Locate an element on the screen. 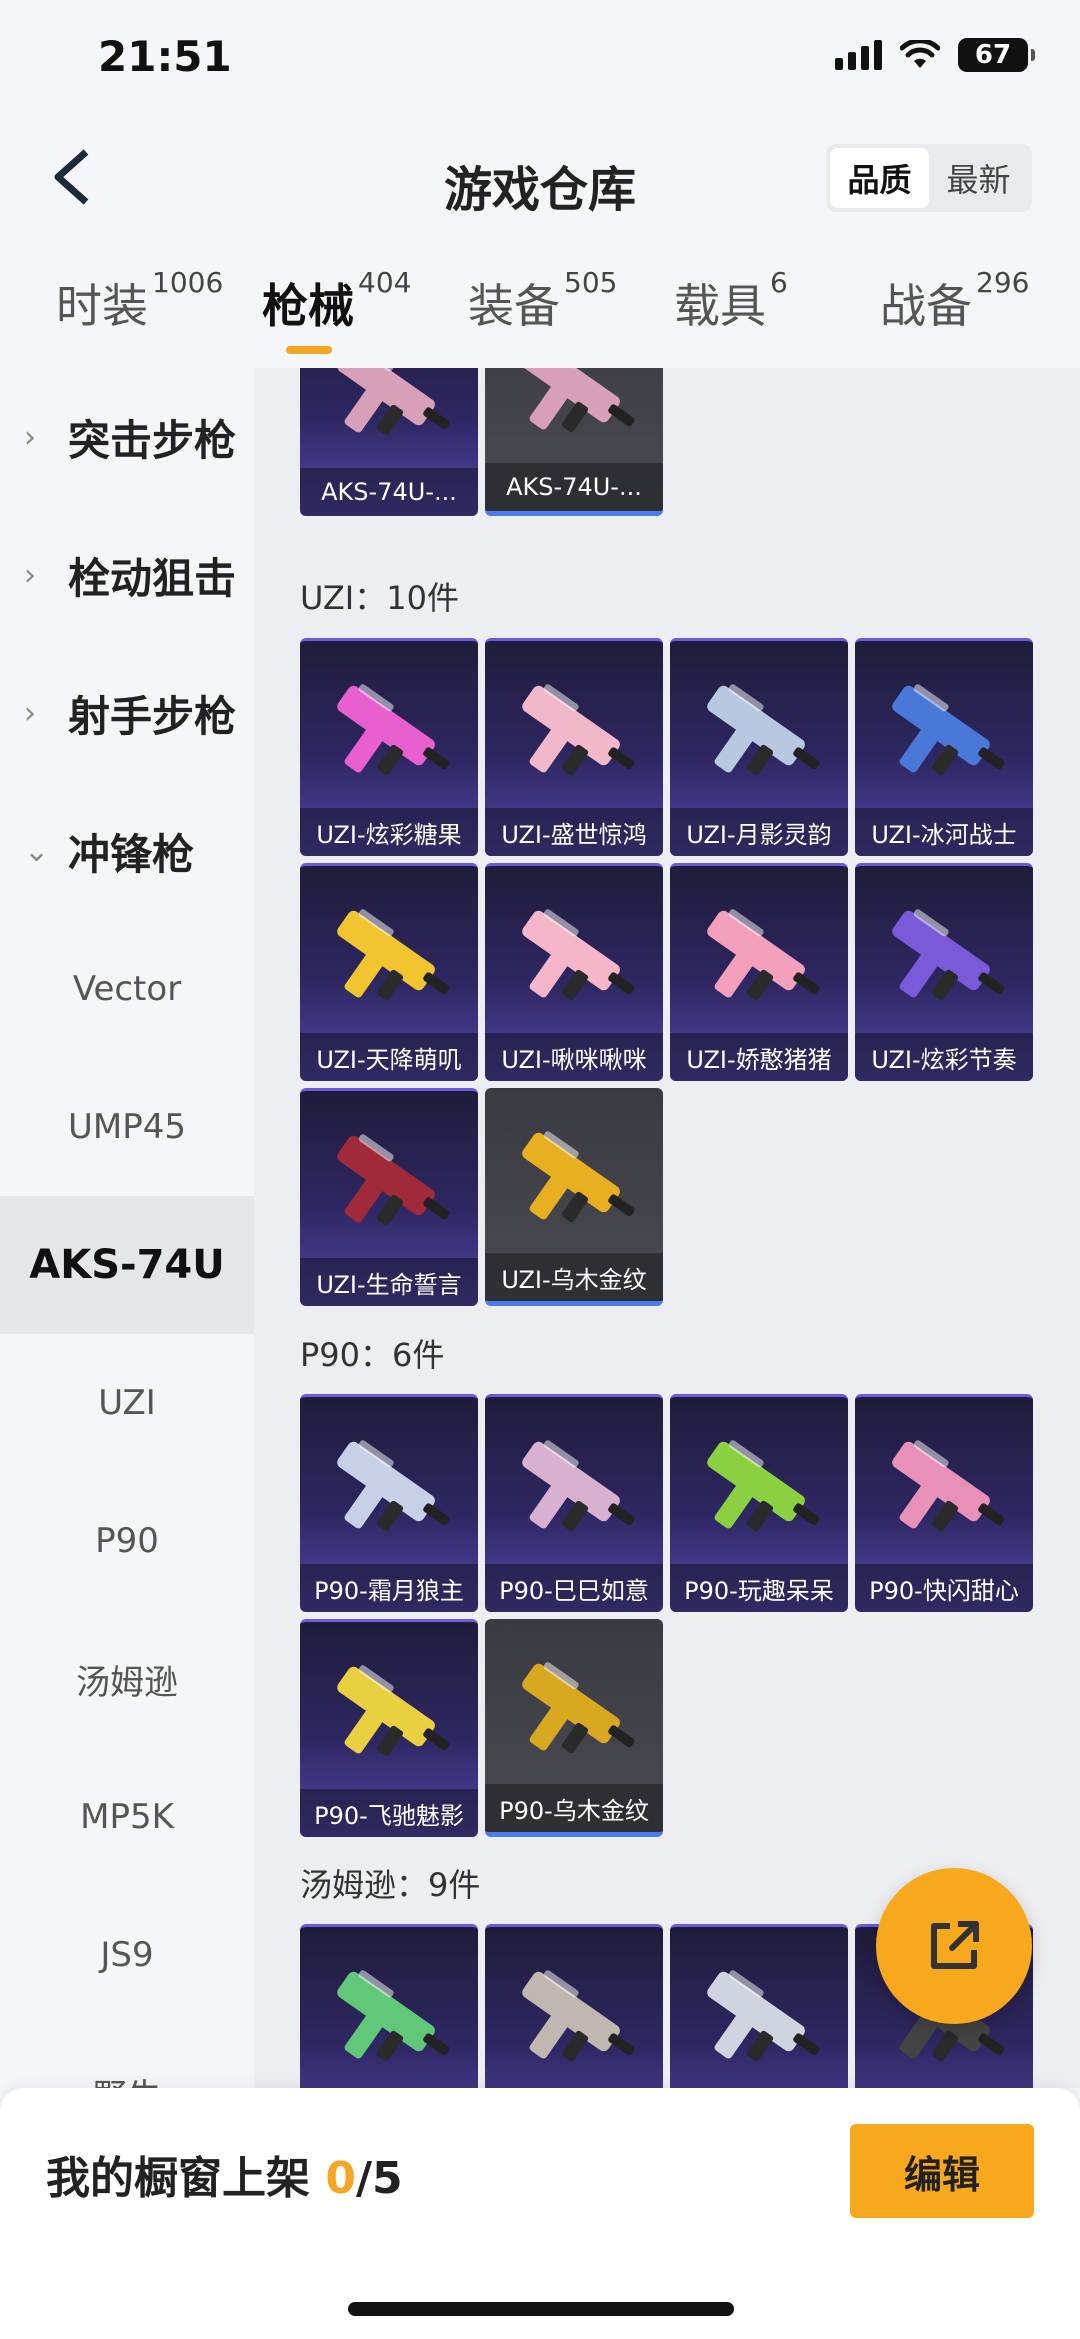 The width and height of the screenshot is (1080, 2339). sidebar-item-js9: JS9 is located at coordinates (127, 1955).